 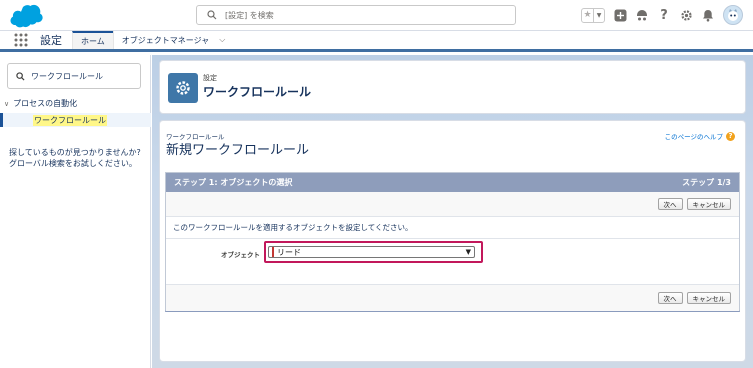 What do you see at coordinates (642, 15) in the screenshot?
I see `trailhead-icon` at bounding box center [642, 15].